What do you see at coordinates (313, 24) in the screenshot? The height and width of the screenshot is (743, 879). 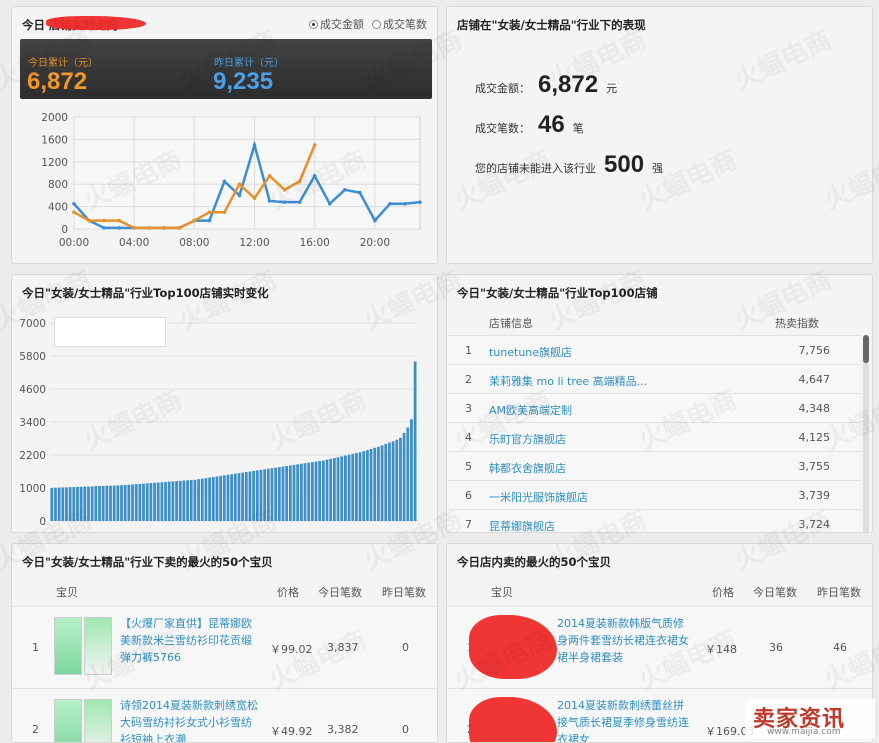 I see `radio-selected-icon` at bounding box center [313, 24].